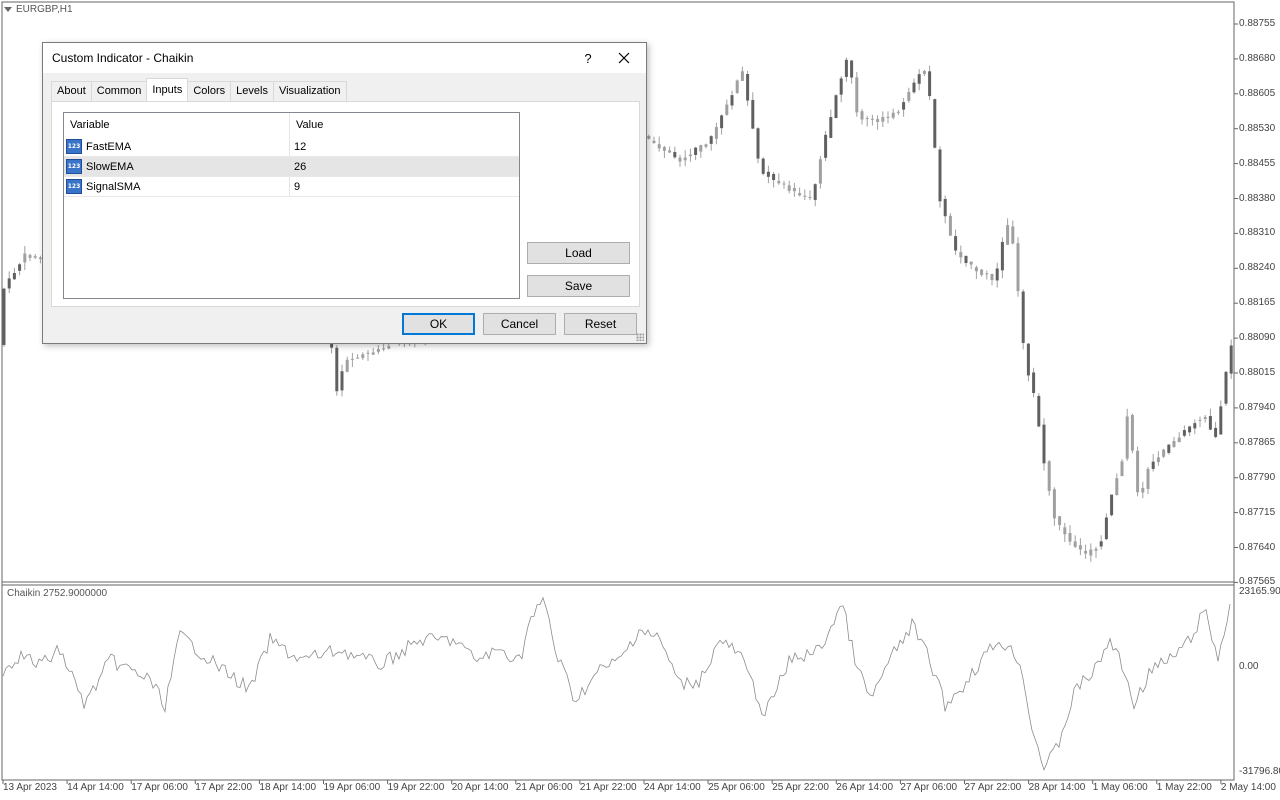 The height and width of the screenshot is (800, 1280). Describe the element at coordinates (1257, 338) in the screenshot. I see `price-tick-label: 0.88090` at that location.